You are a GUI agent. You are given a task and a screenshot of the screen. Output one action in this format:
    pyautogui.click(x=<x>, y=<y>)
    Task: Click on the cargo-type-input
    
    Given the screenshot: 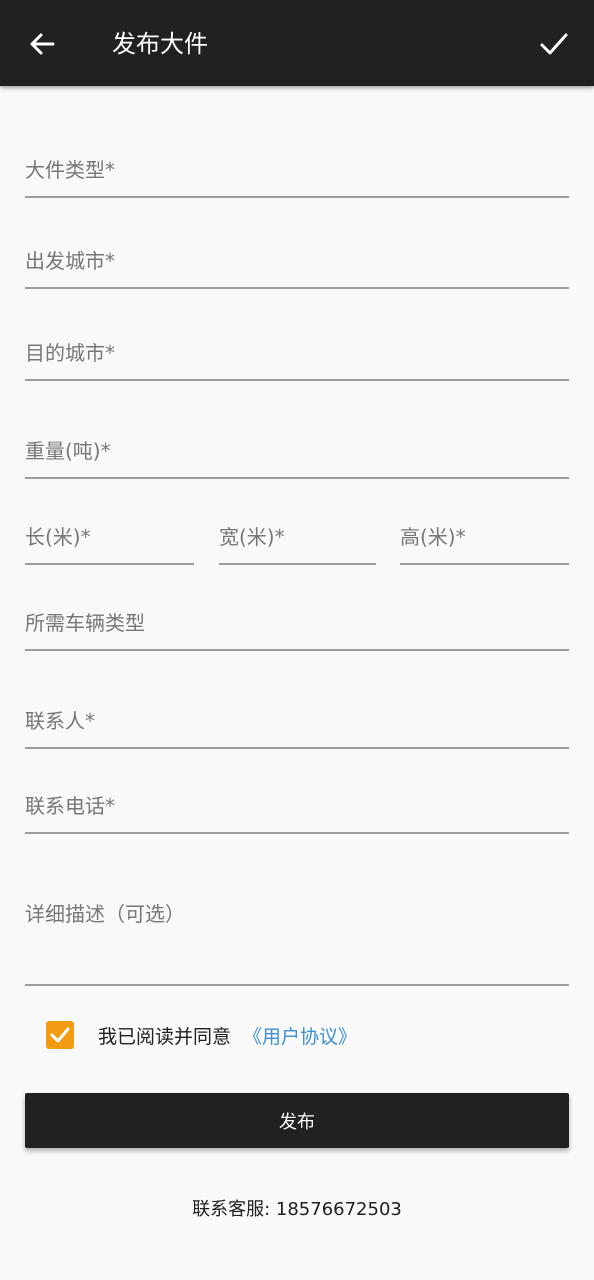 What is the action you would take?
    pyautogui.click(x=297, y=170)
    